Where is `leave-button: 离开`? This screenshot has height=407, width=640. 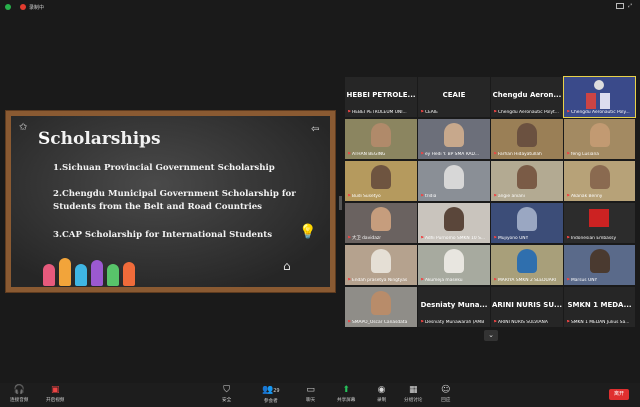 leave-button: 离开 is located at coordinates (619, 394).